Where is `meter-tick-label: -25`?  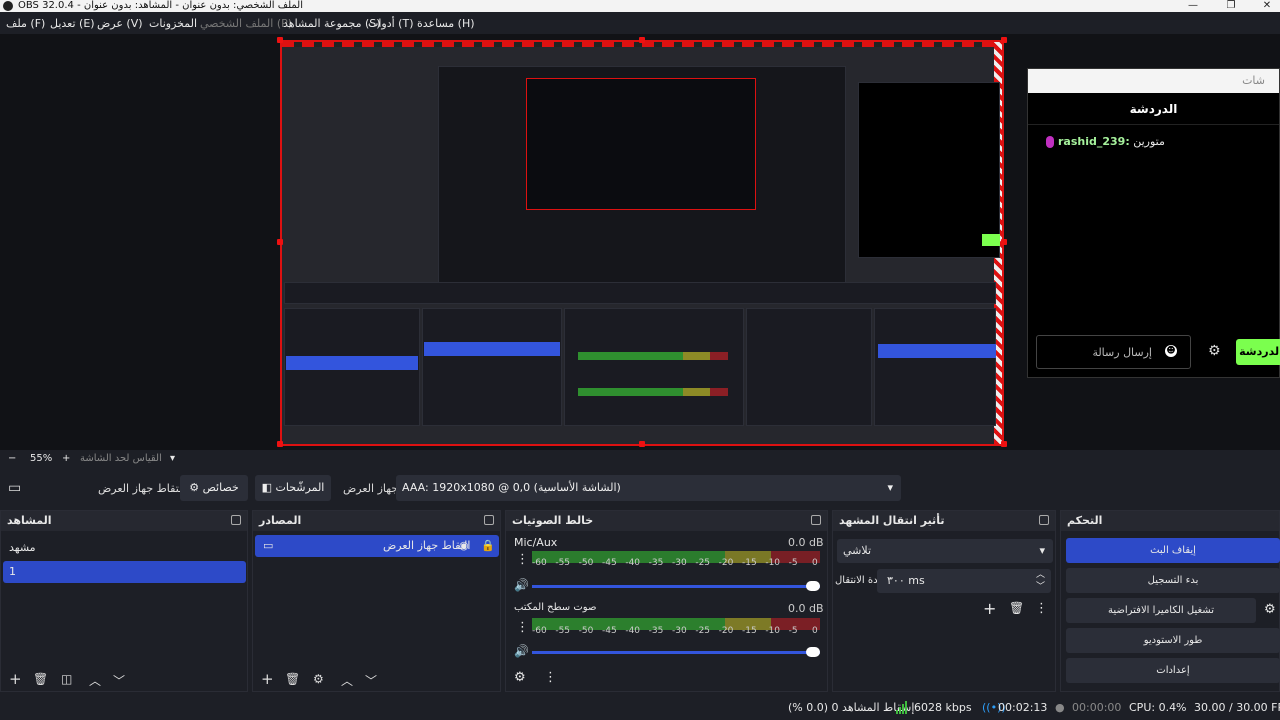
meter-tick-label: -25 is located at coordinates (703, 631).